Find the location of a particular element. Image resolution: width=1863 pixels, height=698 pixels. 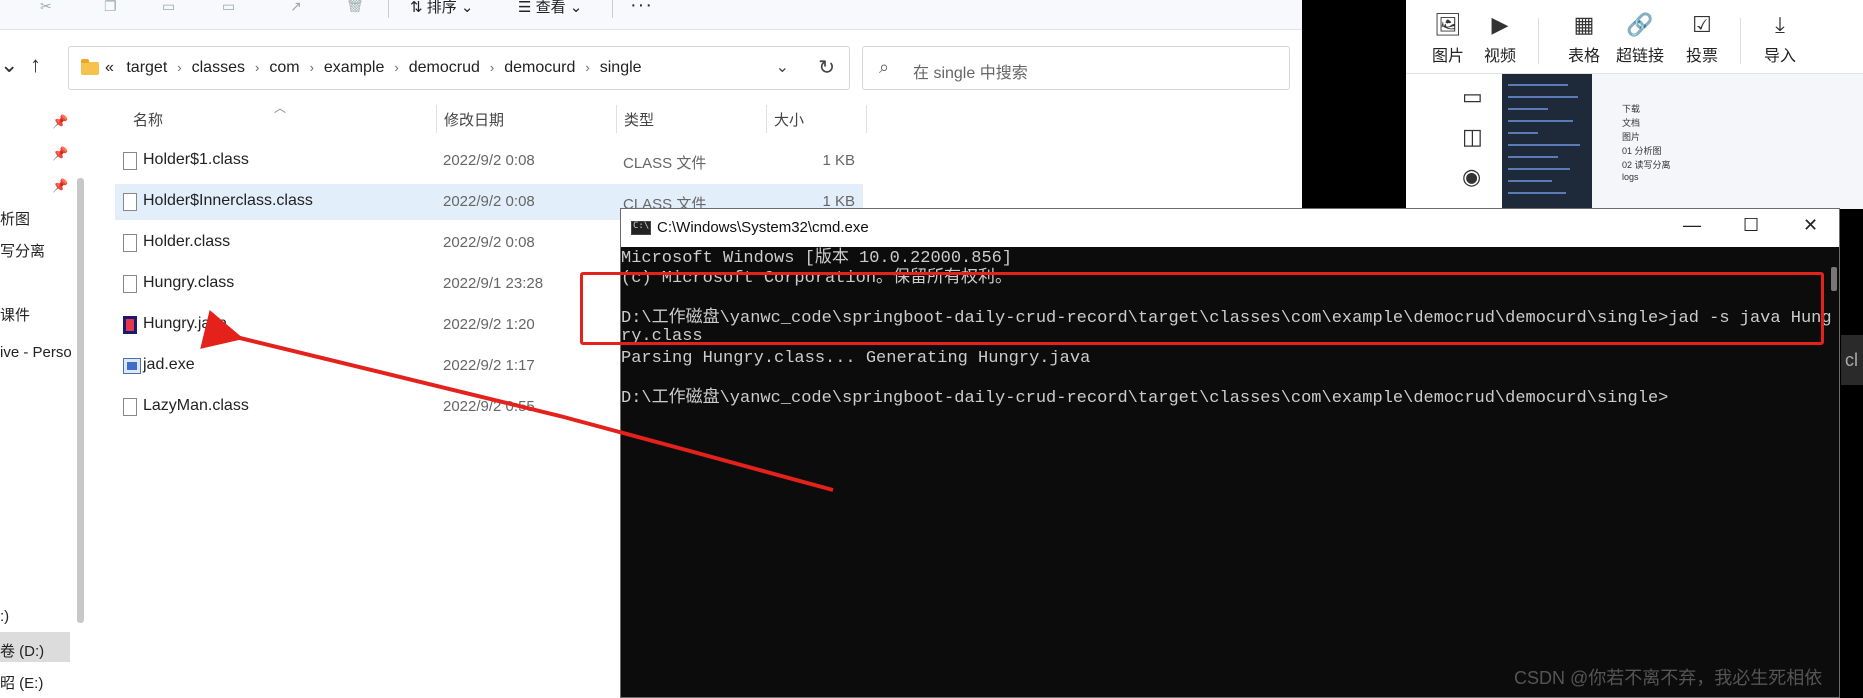

share-icon: ↗ is located at coordinates (300, 6).